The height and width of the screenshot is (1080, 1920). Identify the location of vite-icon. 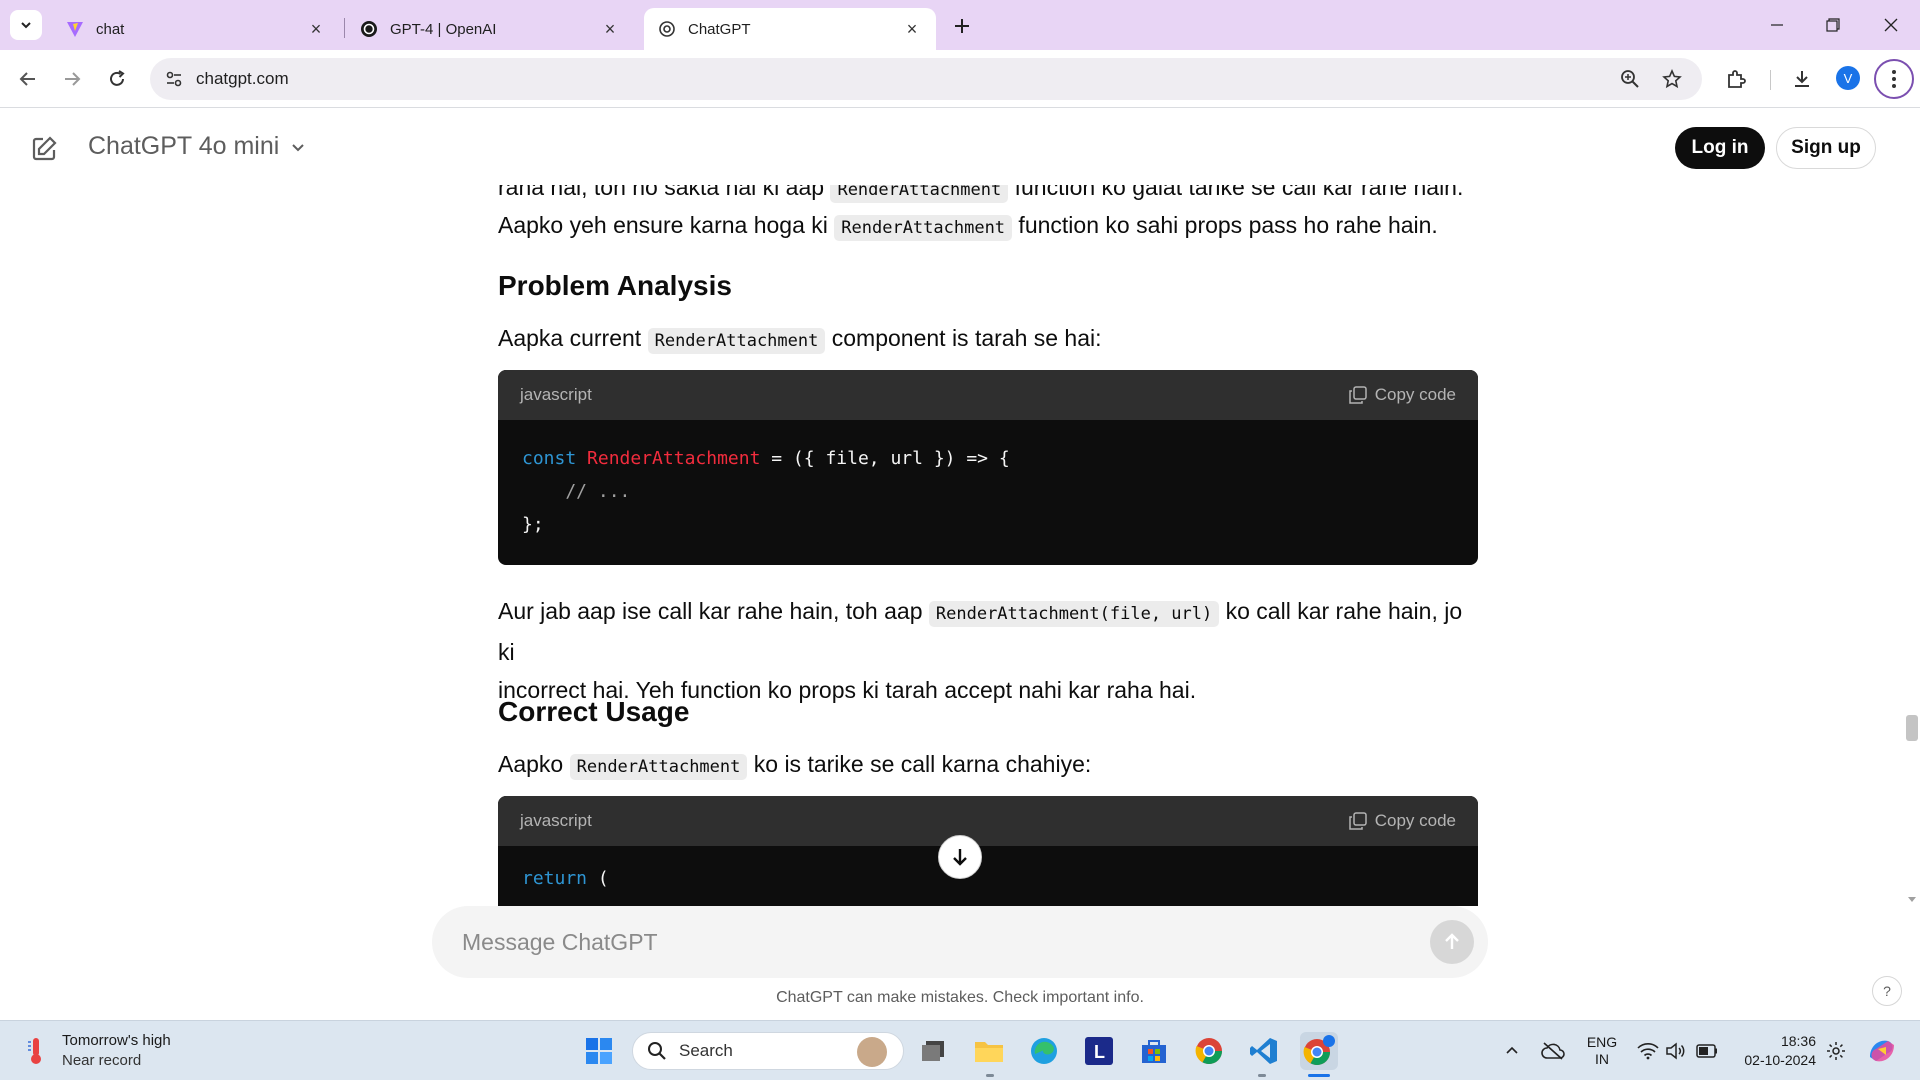
(75, 29).